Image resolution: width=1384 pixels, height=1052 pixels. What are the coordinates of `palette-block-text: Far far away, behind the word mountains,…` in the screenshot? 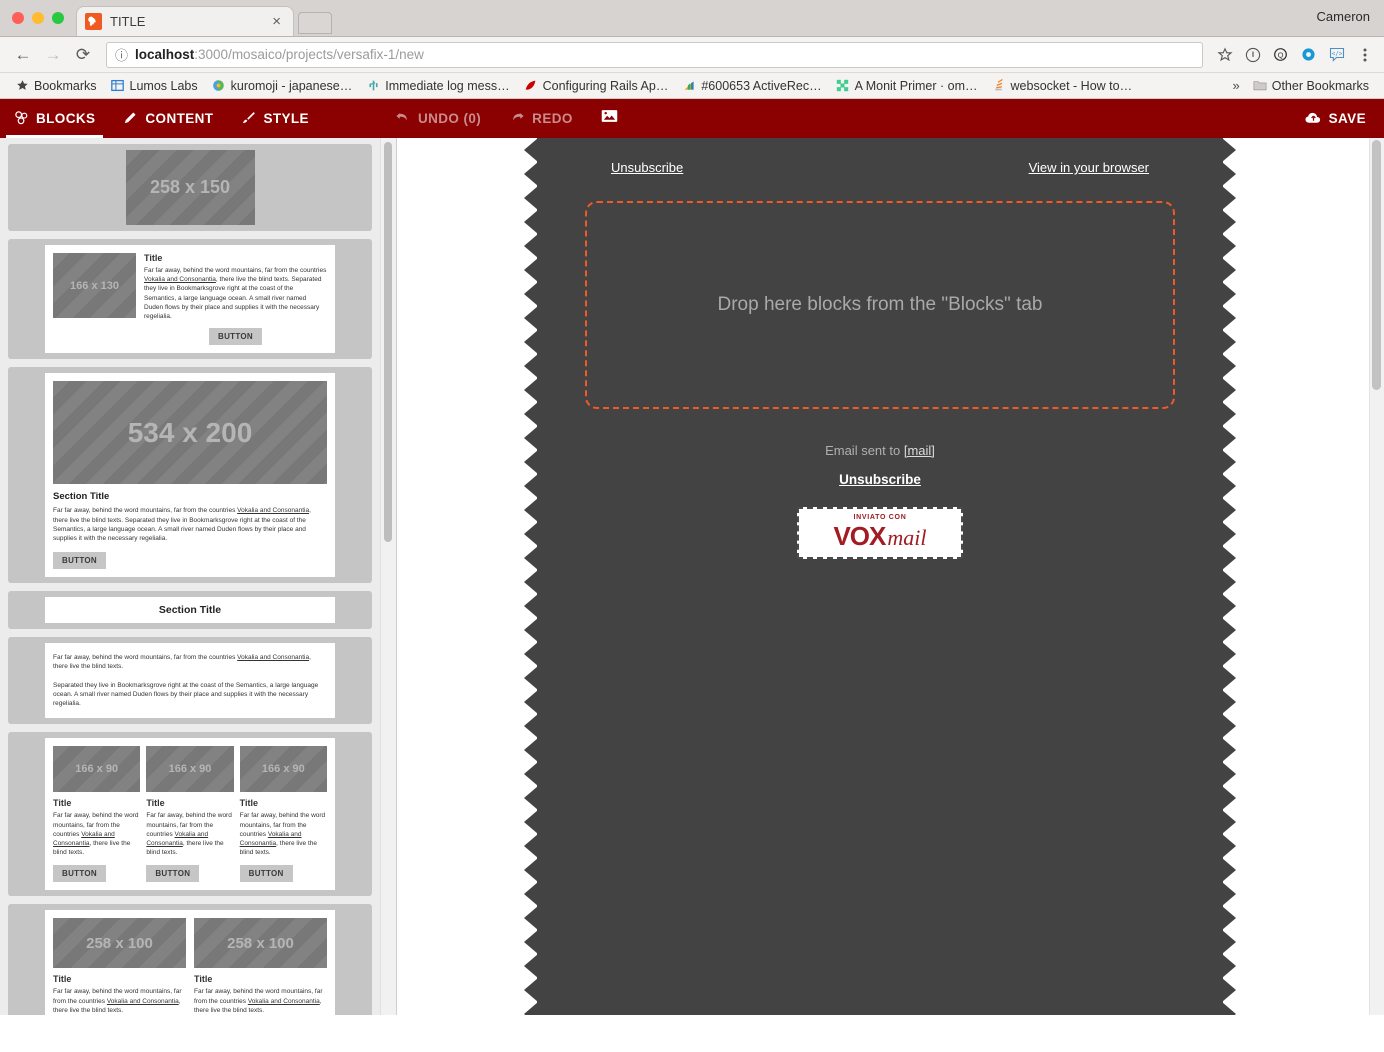 It's located at (190, 681).